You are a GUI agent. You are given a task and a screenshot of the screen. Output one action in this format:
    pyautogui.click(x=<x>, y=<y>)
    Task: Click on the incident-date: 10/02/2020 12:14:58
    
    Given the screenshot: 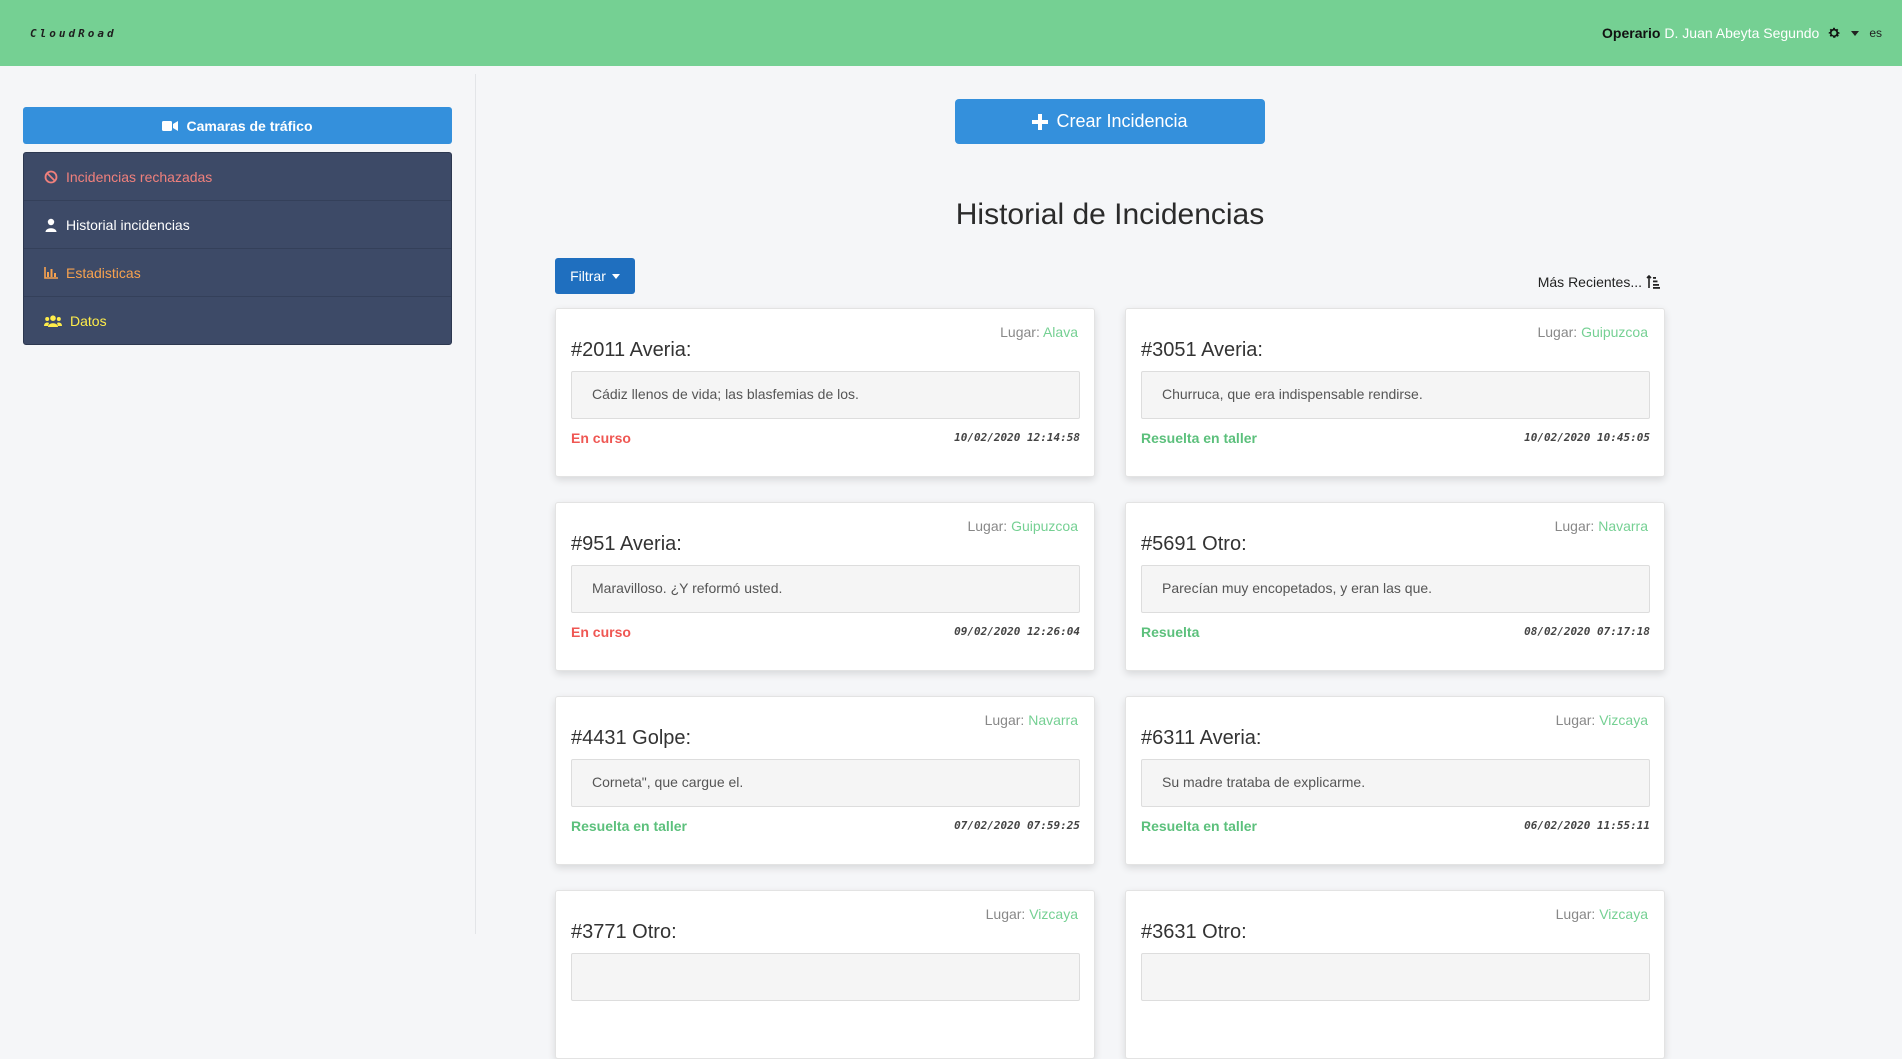 What is the action you would take?
    pyautogui.click(x=1017, y=437)
    